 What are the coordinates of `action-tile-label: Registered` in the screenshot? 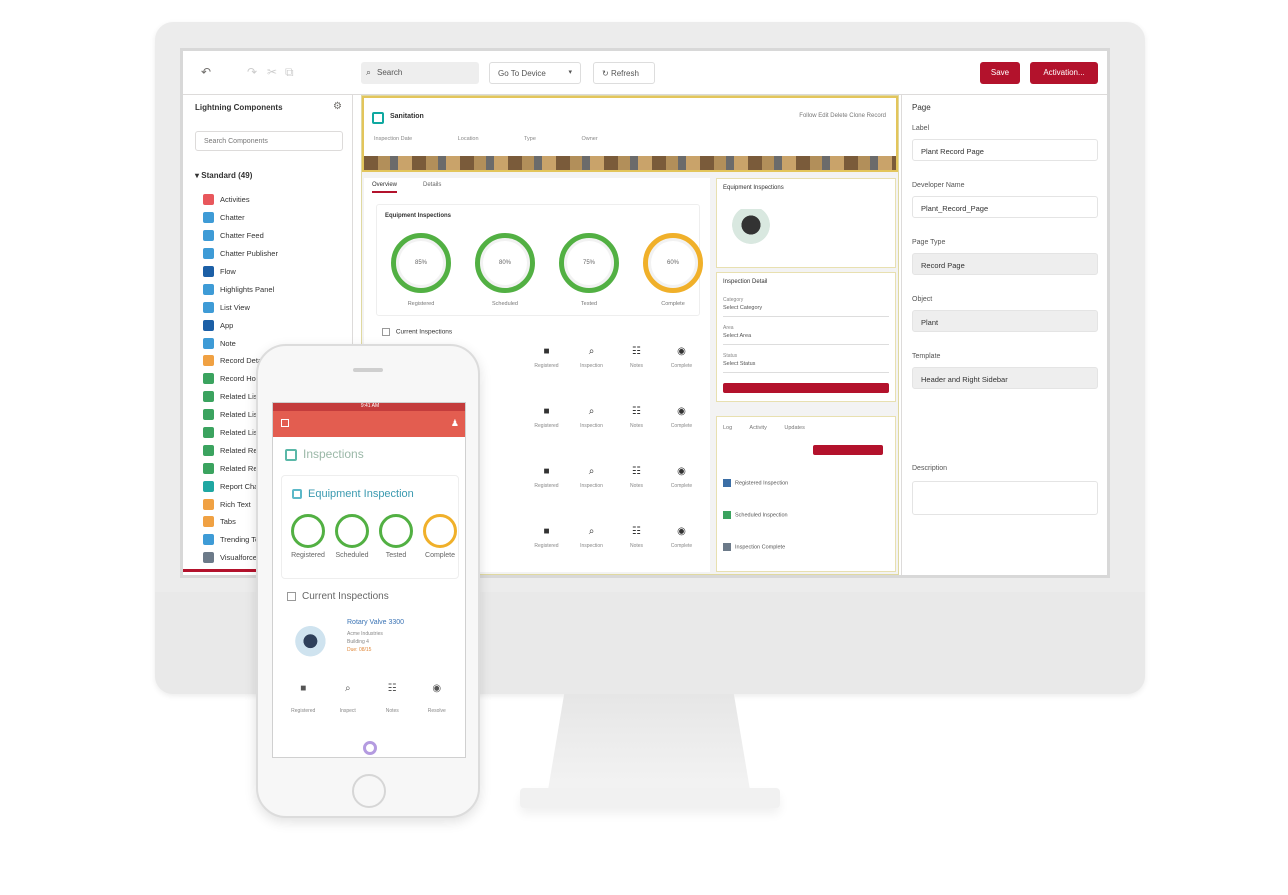 It's located at (546, 486).